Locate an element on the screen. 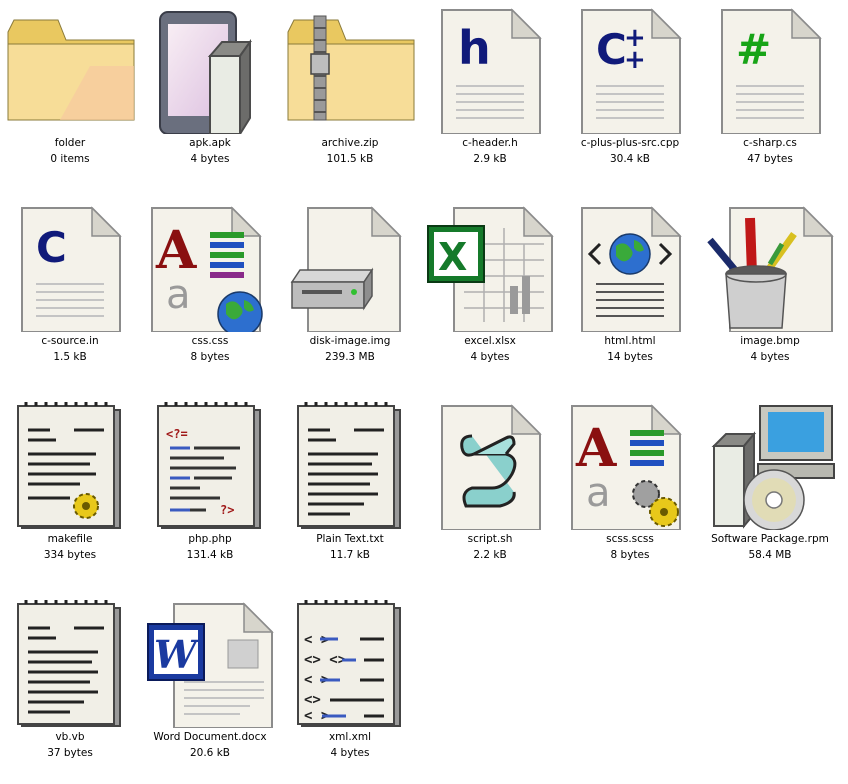 The width and height of the screenshot is (848, 784). file-name: Software Package.rpm is located at coordinates (770, 539).